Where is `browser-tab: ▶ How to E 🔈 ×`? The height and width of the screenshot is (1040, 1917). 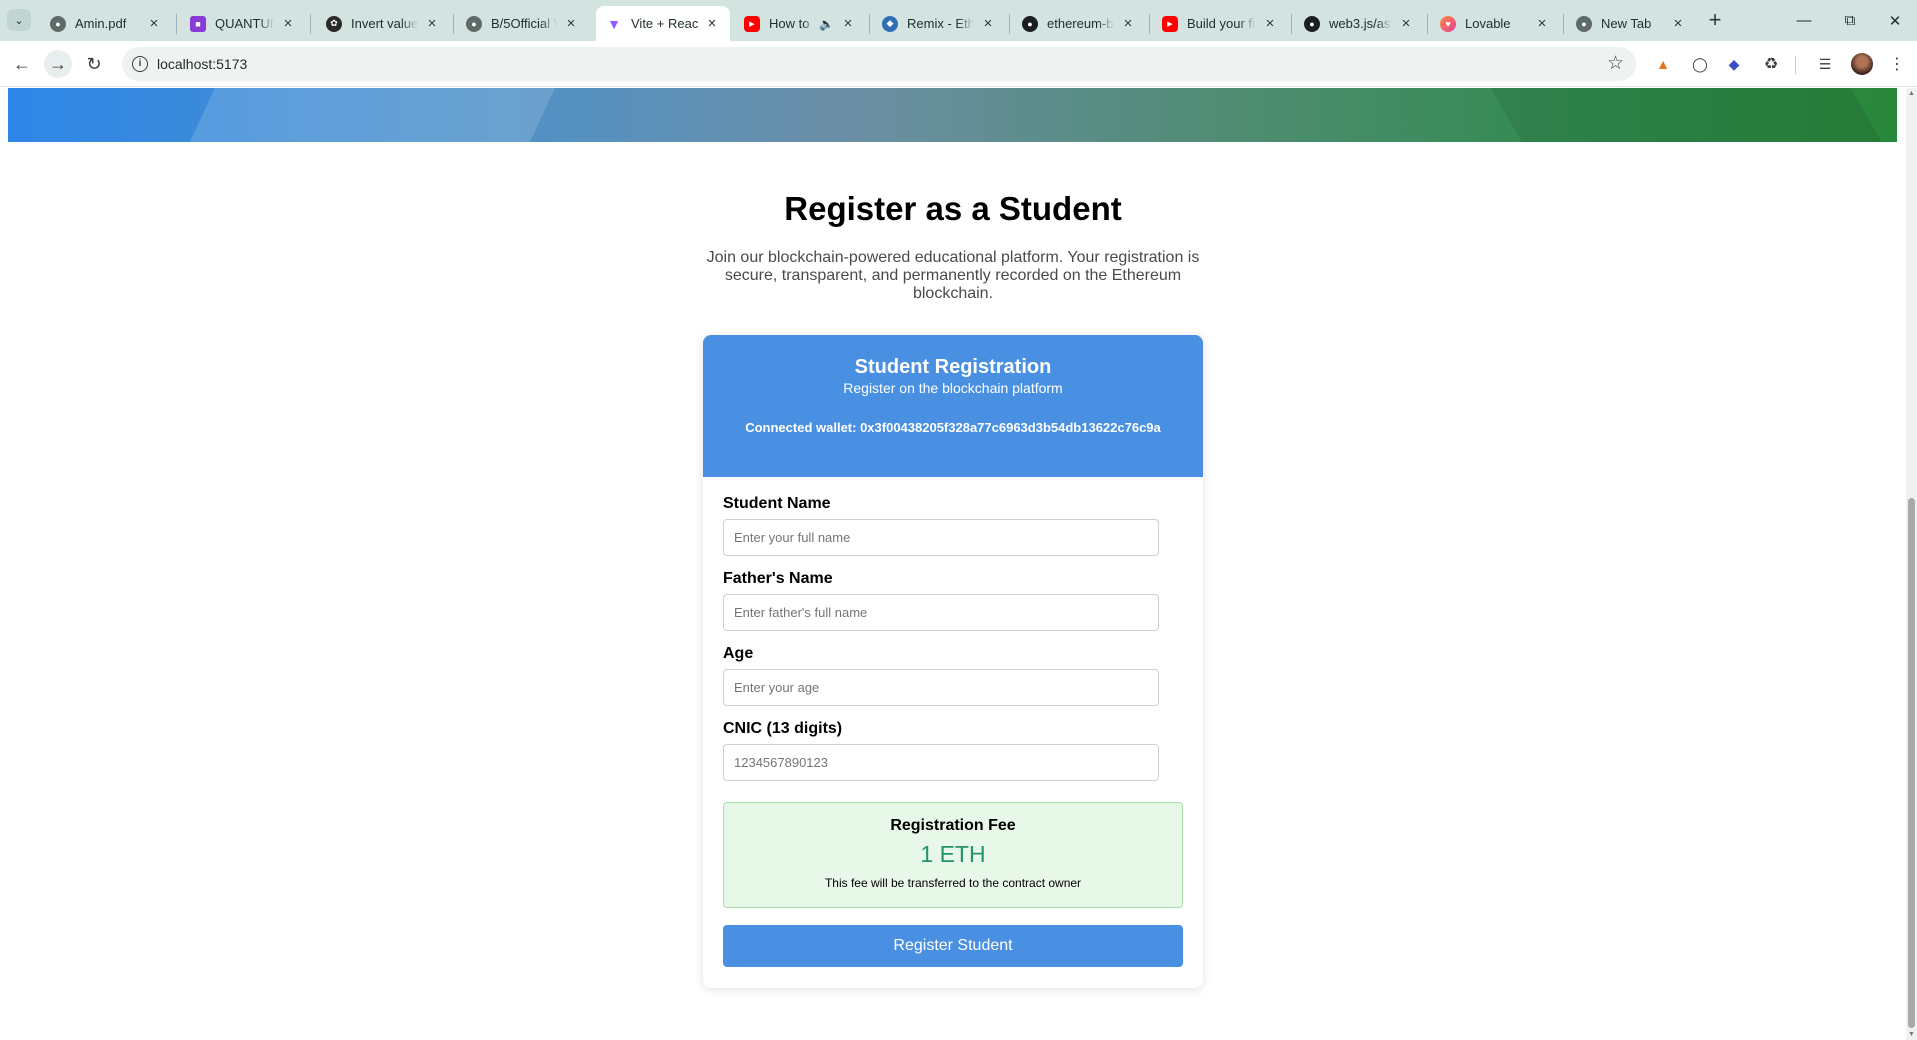 browser-tab: ▶ How to E 🔈 × is located at coordinates (800, 23).